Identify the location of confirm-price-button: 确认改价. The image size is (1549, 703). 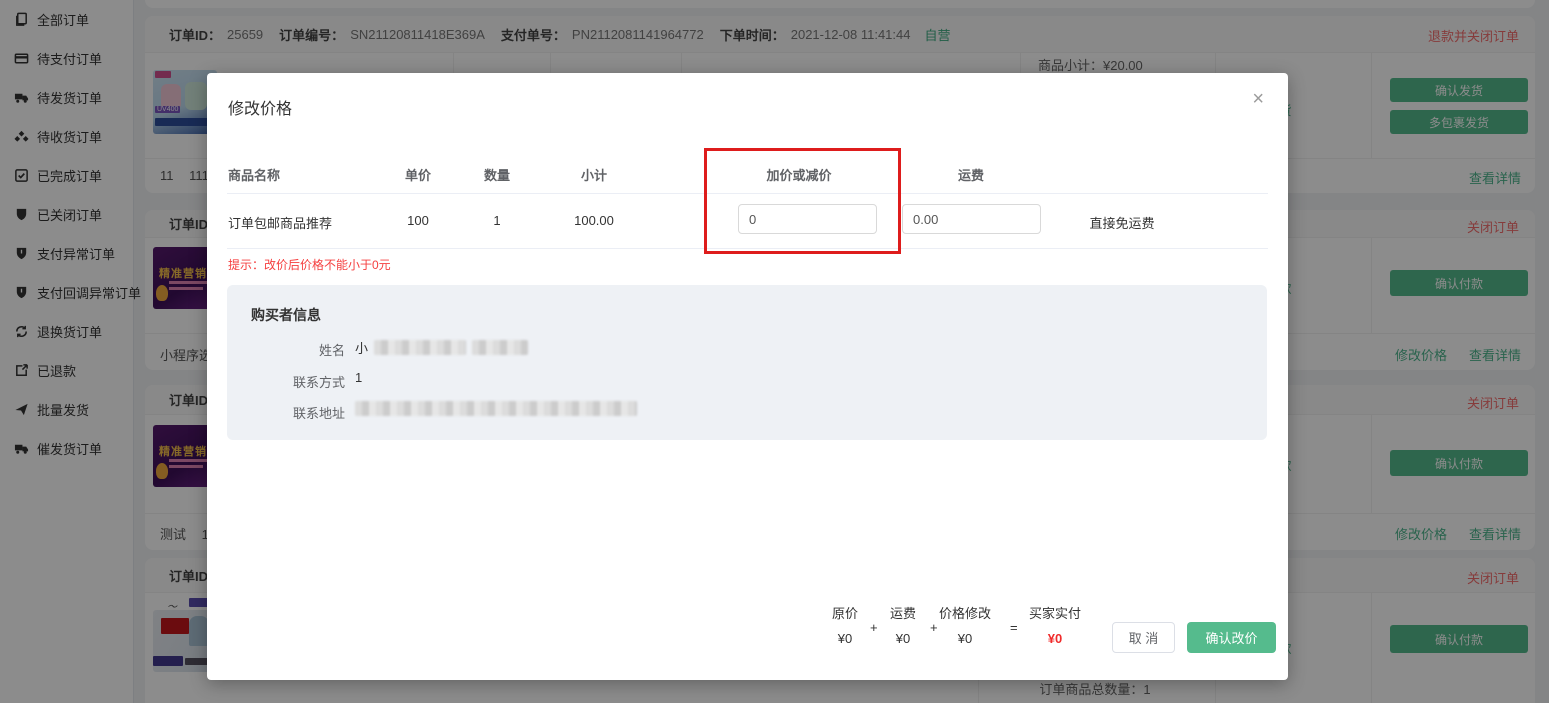
(1231, 637).